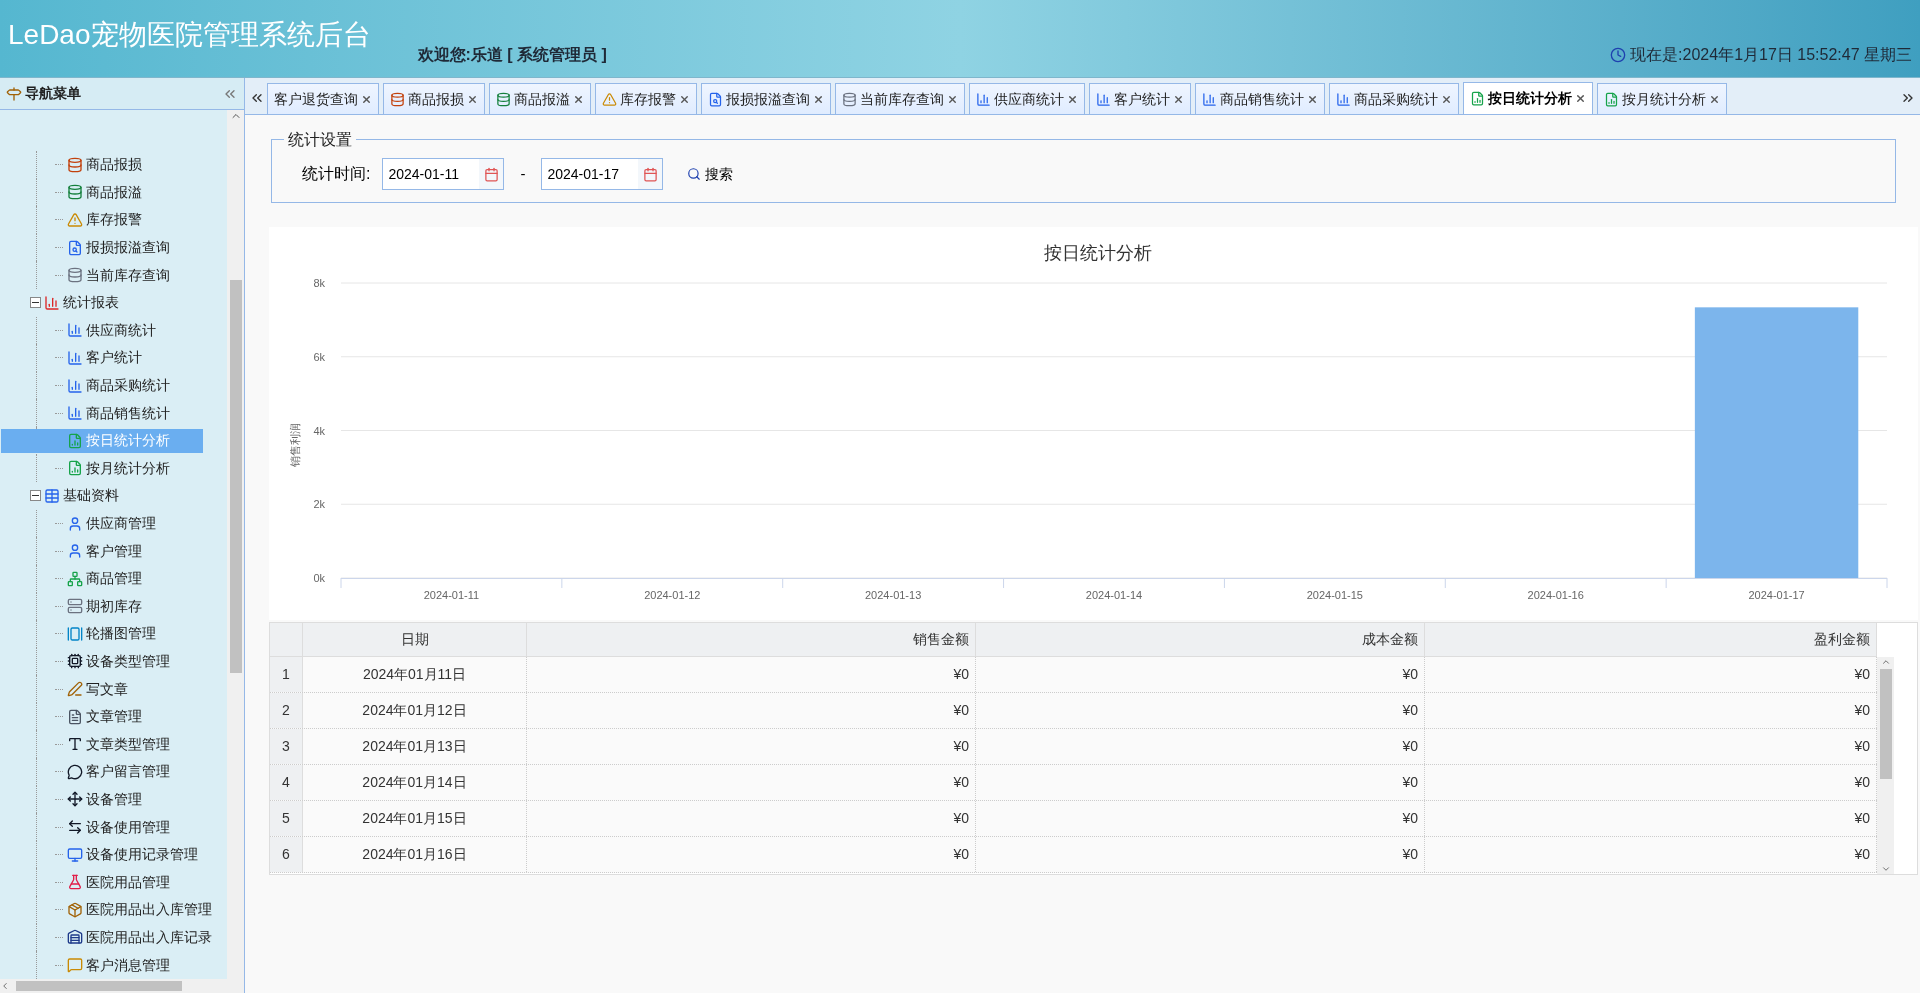  What do you see at coordinates (102, 882) in the screenshot?
I see `tree-item: 医院用品管理` at bounding box center [102, 882].